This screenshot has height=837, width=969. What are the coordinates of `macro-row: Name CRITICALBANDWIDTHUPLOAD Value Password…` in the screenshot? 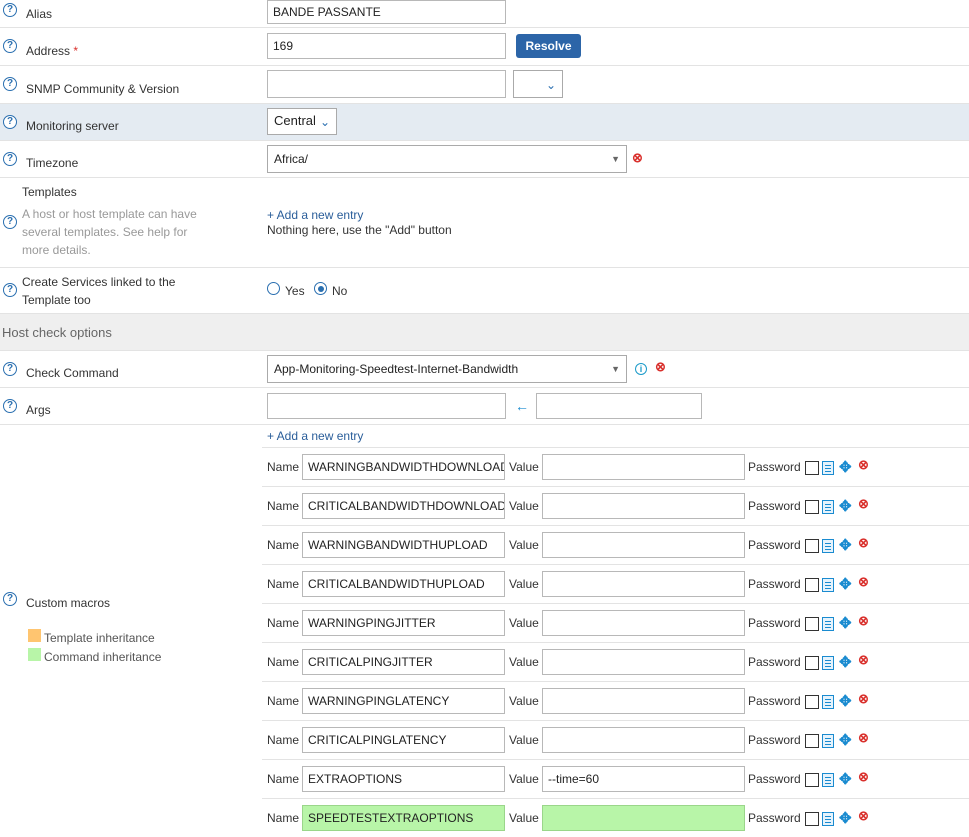 It's located at (615, 583).